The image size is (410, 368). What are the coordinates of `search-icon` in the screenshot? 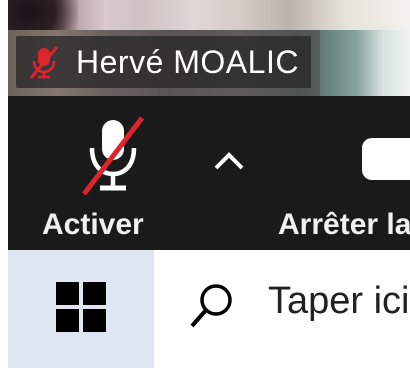 It's located at (212, 306).